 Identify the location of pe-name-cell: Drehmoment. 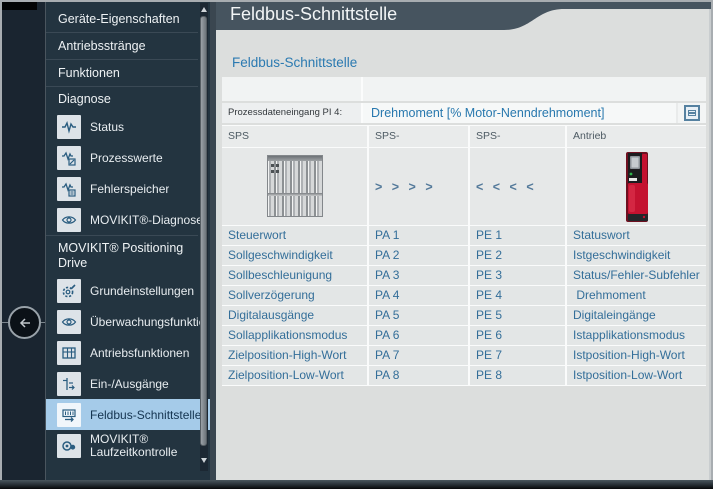
(636, 295).